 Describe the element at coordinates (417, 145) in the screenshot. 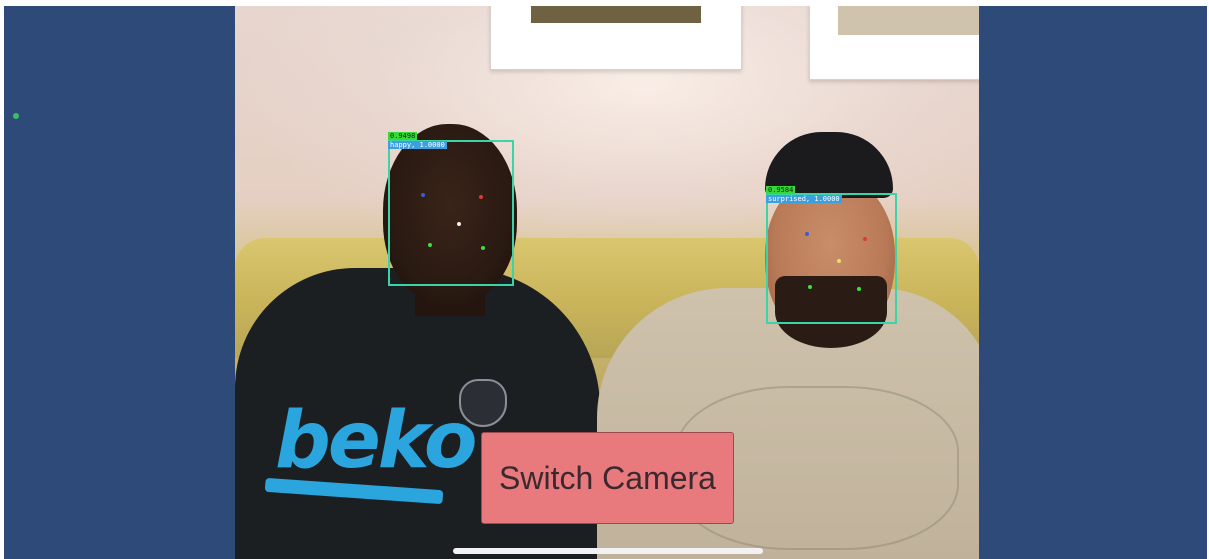

I see `emotion-label: happy, 1.0000` at that location.